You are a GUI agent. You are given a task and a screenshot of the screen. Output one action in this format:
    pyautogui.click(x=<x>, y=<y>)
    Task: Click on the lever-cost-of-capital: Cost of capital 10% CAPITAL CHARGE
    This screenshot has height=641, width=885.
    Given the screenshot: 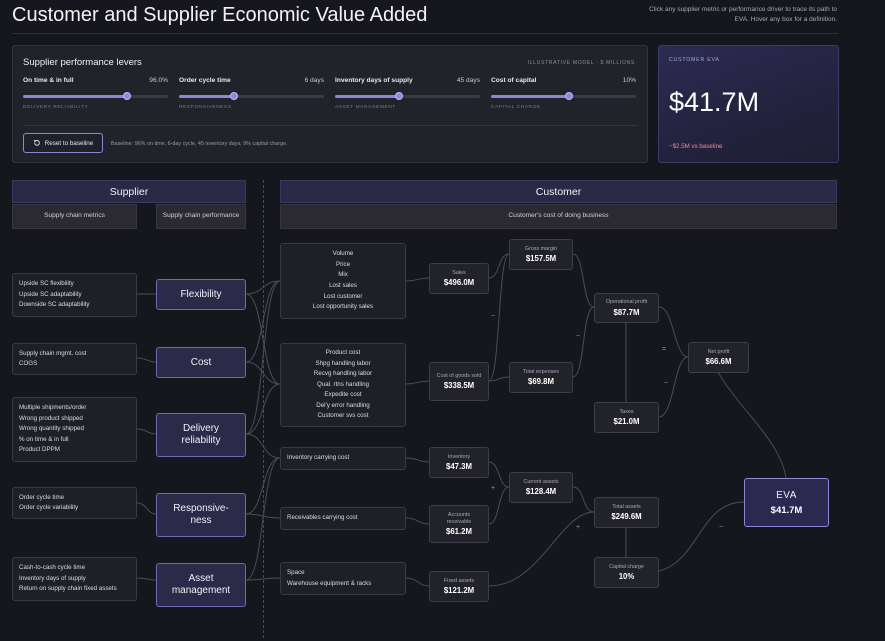 What is the action you would take?
    pyautogui.click(x=563, y=97)
    